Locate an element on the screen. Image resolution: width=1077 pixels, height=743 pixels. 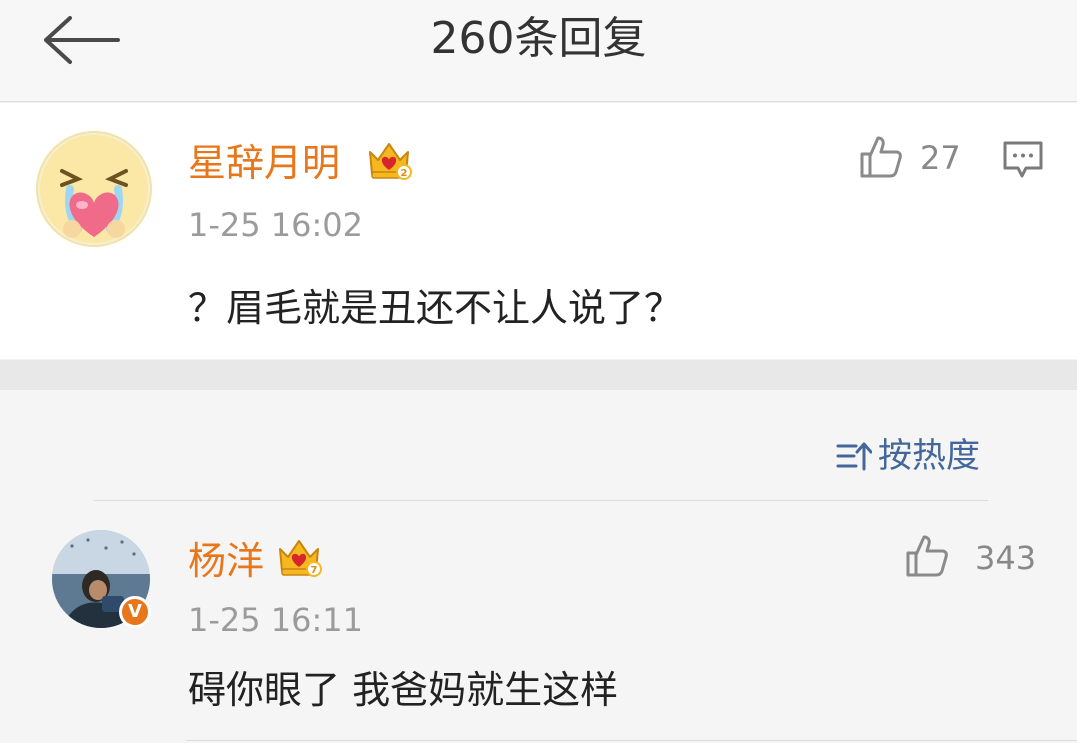
crown-icon: 7 is located at coordinates (300, 558).